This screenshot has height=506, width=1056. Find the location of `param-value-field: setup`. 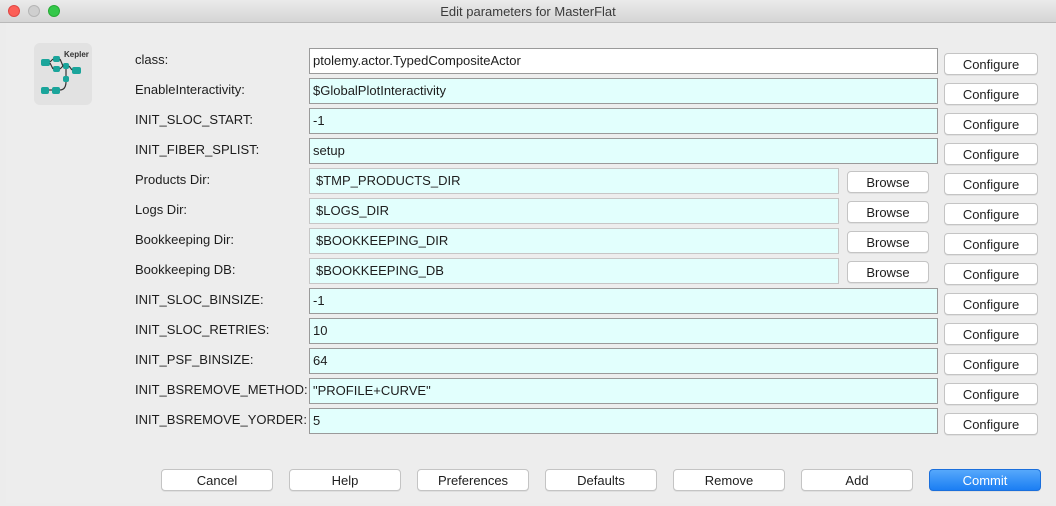

param-value-field: setup is located at coordinates (623, 151).